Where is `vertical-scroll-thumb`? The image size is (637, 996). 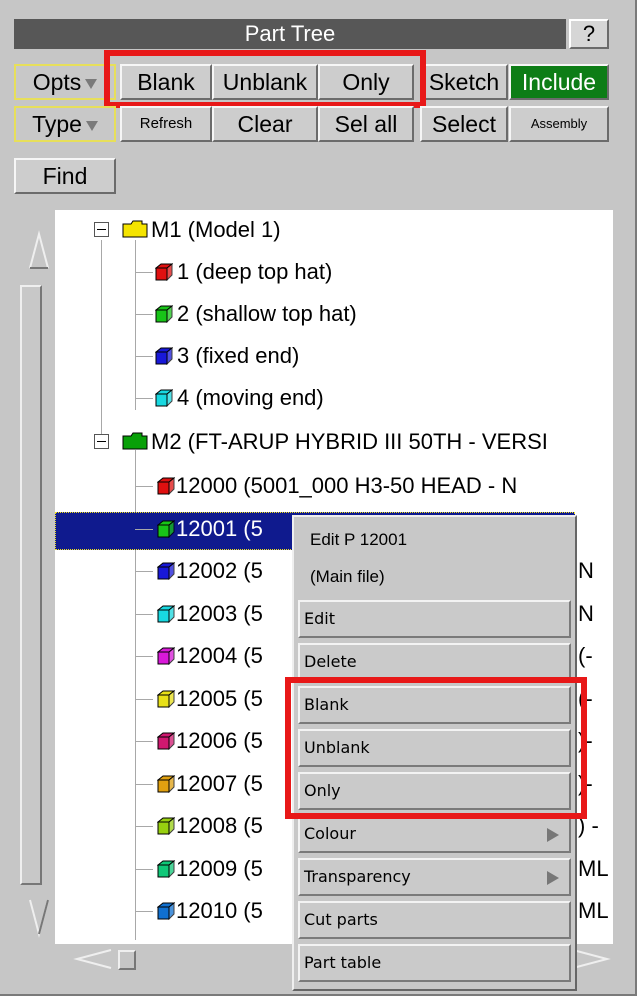 vertical-scroll-thumb is located at coordinates (31, 585).